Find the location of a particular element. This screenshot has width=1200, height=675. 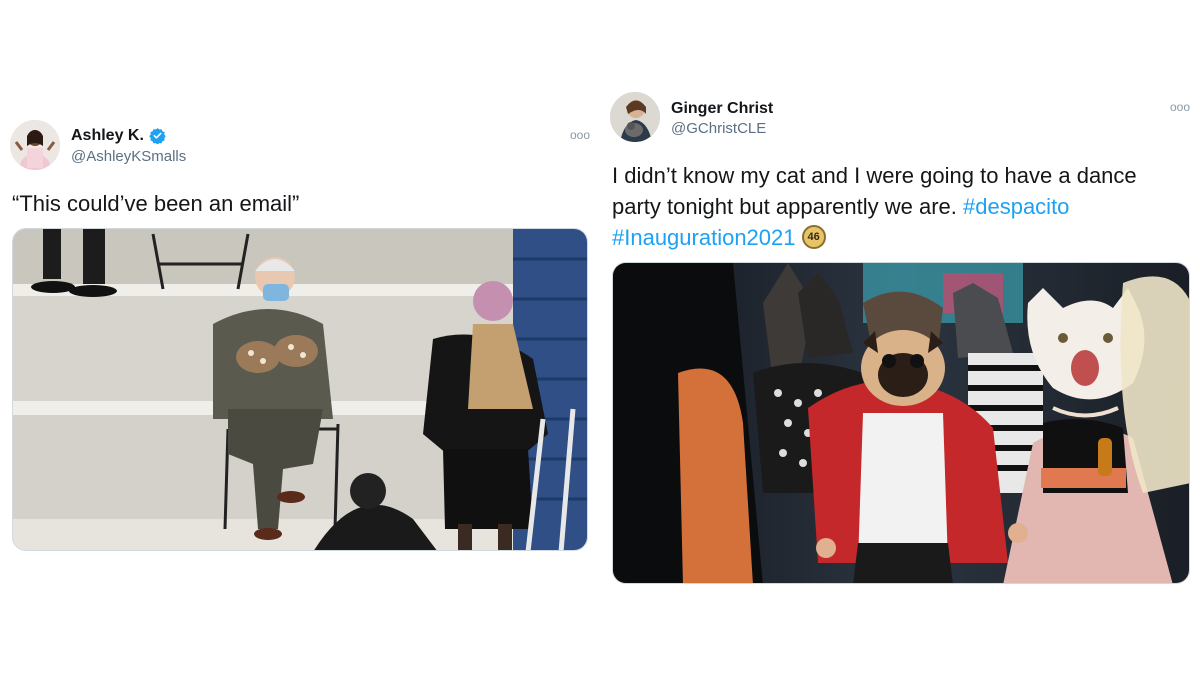

hashtag-inauguration2021: #Inauguration2021 is located at coordinates (704, 237).